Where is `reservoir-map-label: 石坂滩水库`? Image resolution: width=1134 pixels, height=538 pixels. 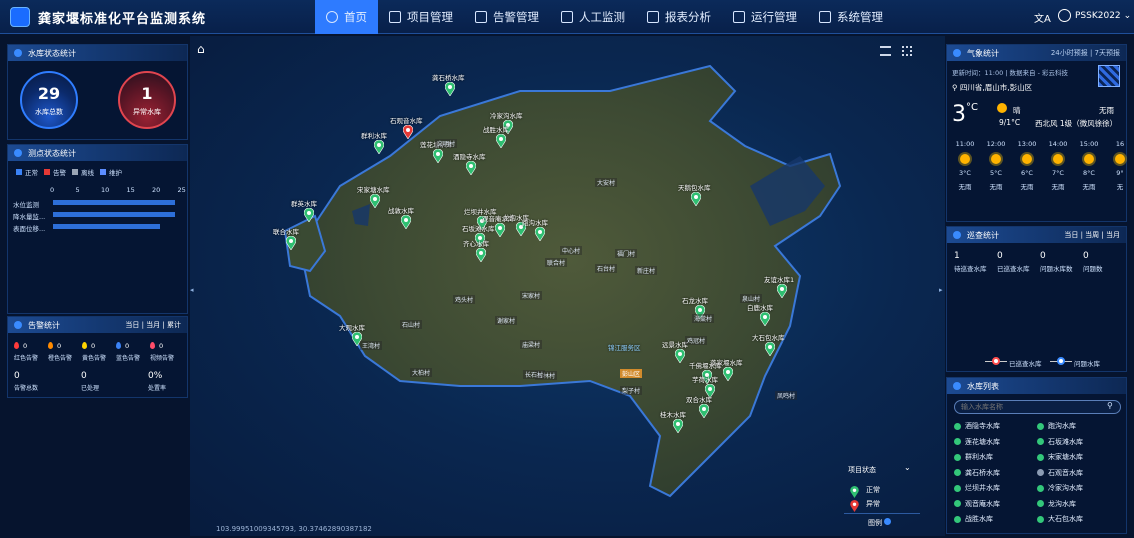 reservoir-map-label: 石坂滩水库 is located at coordinates (478, 228).